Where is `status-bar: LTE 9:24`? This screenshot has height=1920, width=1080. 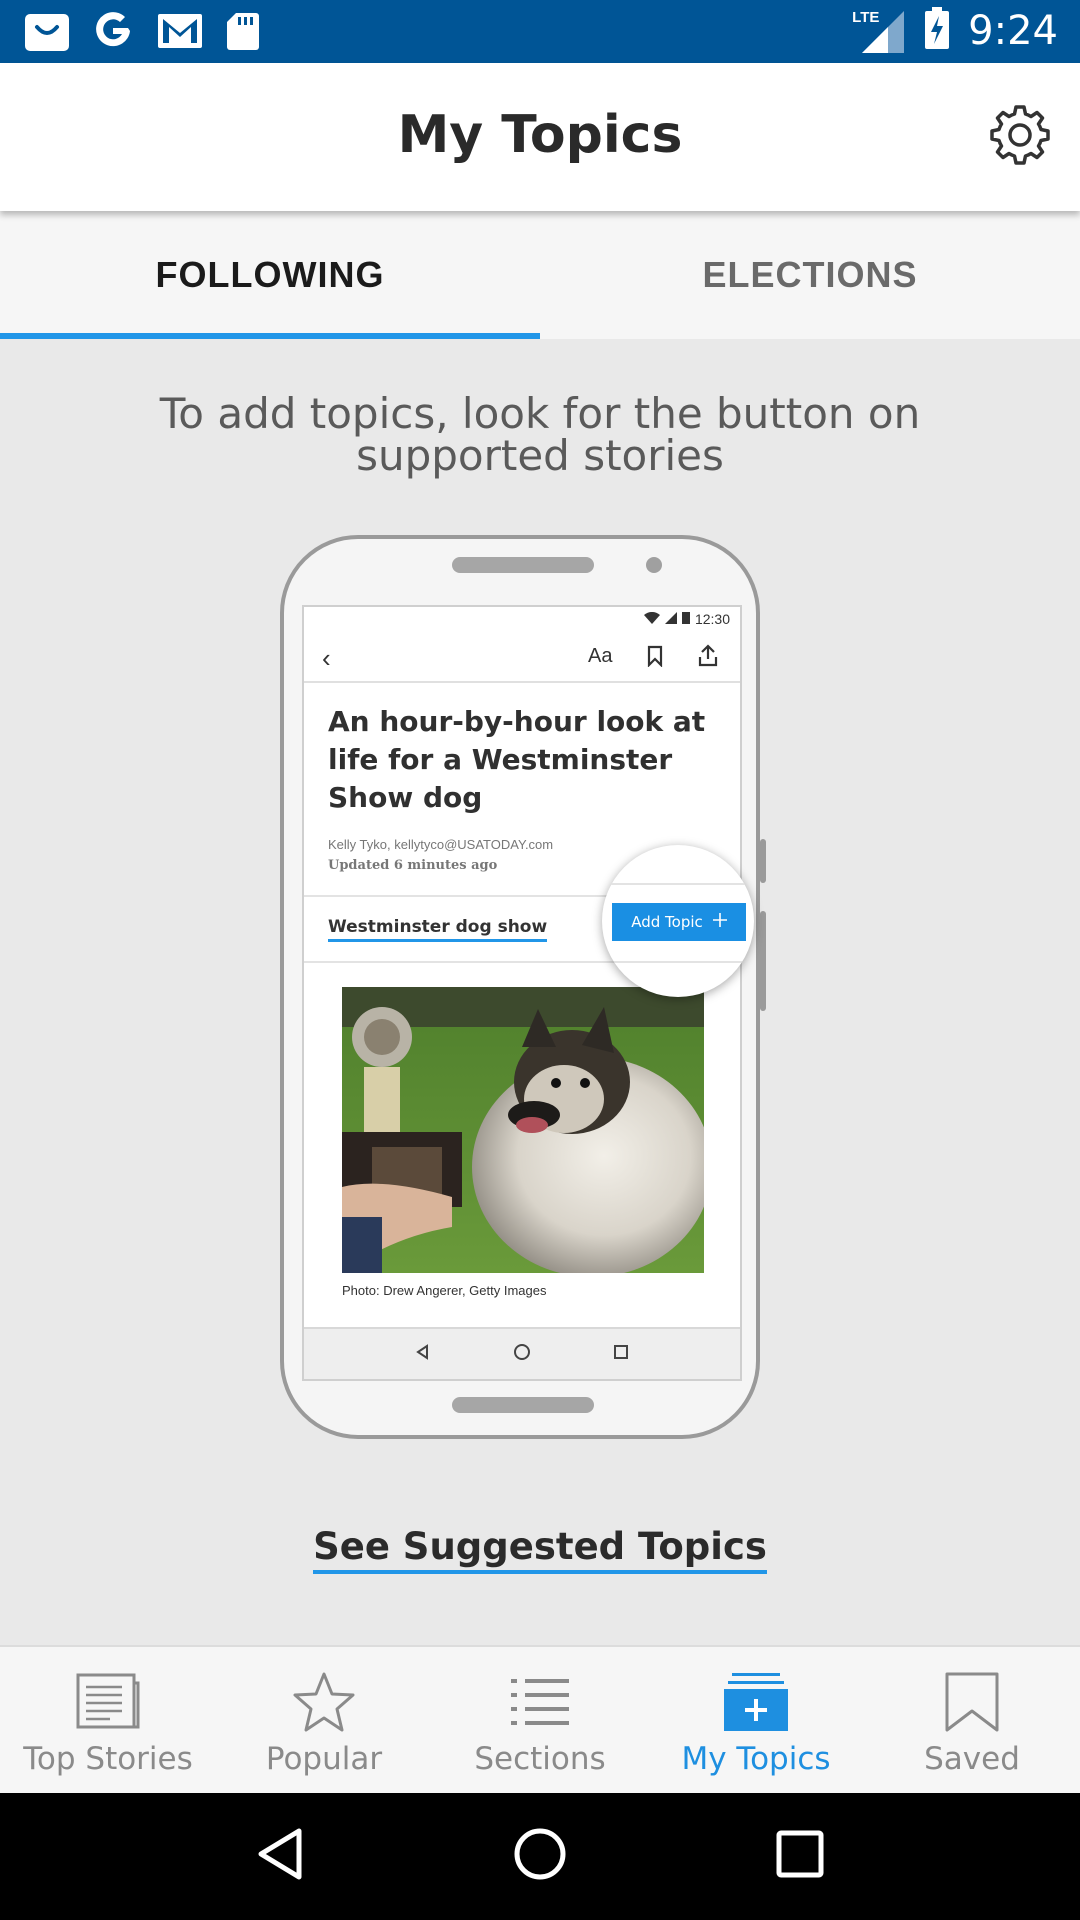
status-bar: LTE 9:24 is located at coordinates (540, 31).